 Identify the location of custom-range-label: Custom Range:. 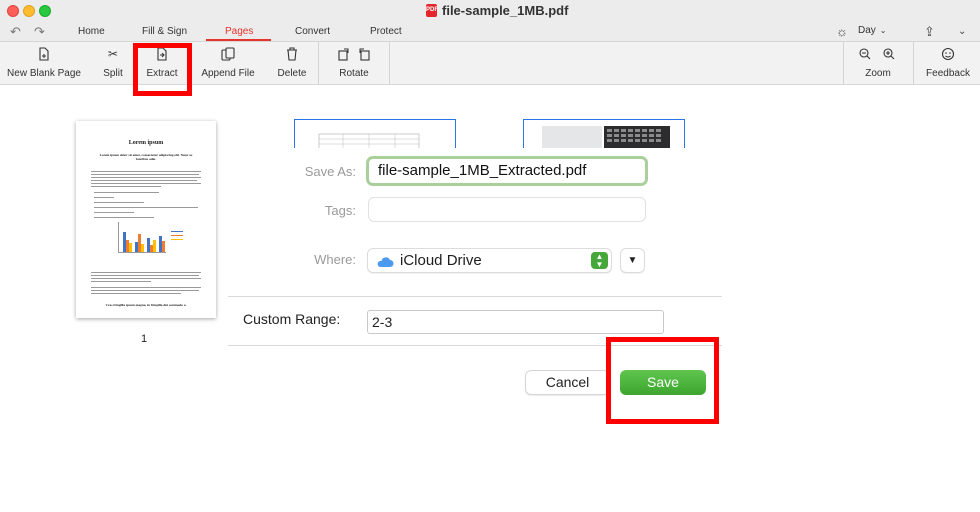
(292, 319).